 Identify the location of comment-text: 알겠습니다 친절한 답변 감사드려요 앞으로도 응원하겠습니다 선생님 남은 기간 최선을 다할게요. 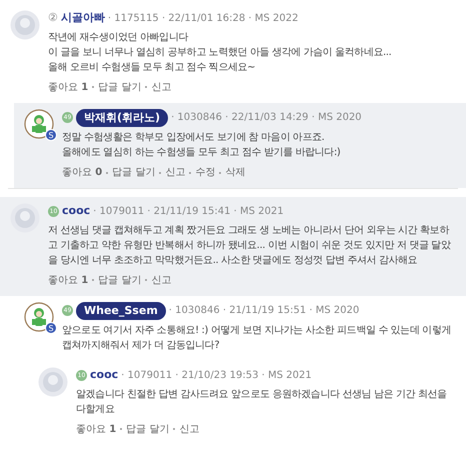
(262, 402).